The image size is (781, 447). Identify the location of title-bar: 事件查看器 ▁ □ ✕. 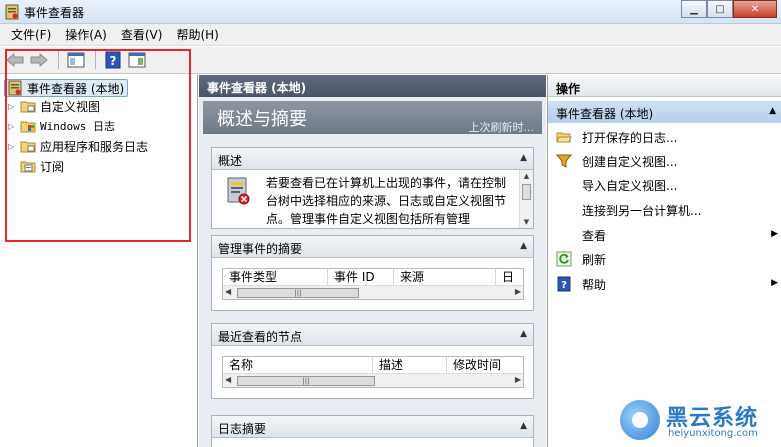
(390, 12).